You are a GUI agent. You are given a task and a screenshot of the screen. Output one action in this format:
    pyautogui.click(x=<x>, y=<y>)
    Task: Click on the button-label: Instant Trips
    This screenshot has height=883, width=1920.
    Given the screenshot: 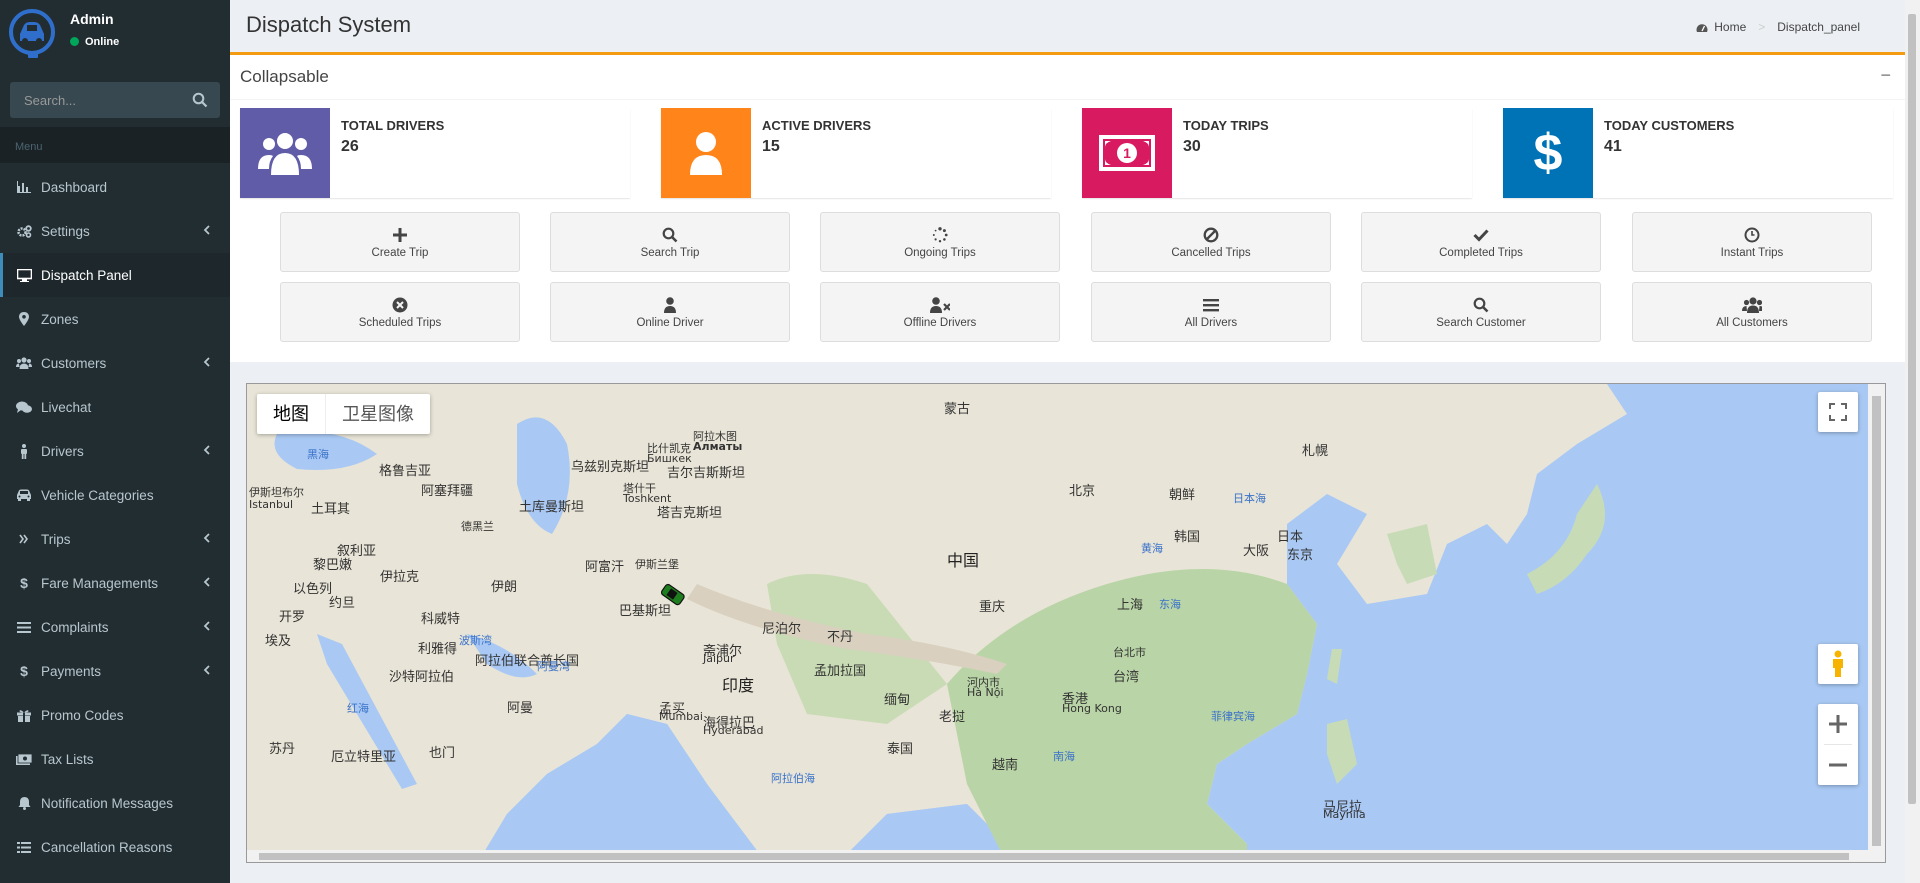 What is the action you would take?
    pyautogui.click(x=1752, y=253)
    